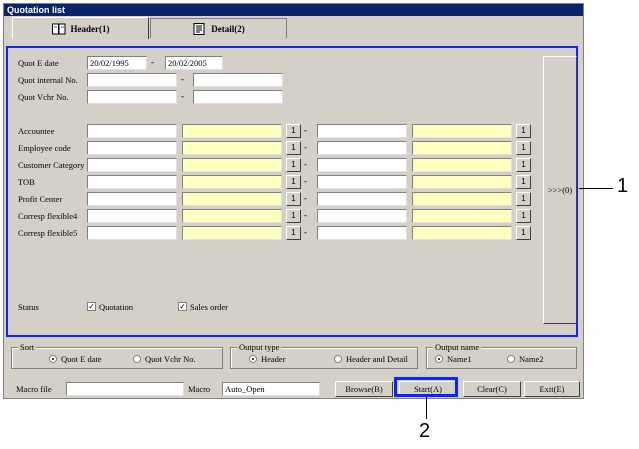 The image size is (639, 449). Describe the element at coordinates (457, 347) in the screenshot. I see `output-name-group-label: Output name` at that location.